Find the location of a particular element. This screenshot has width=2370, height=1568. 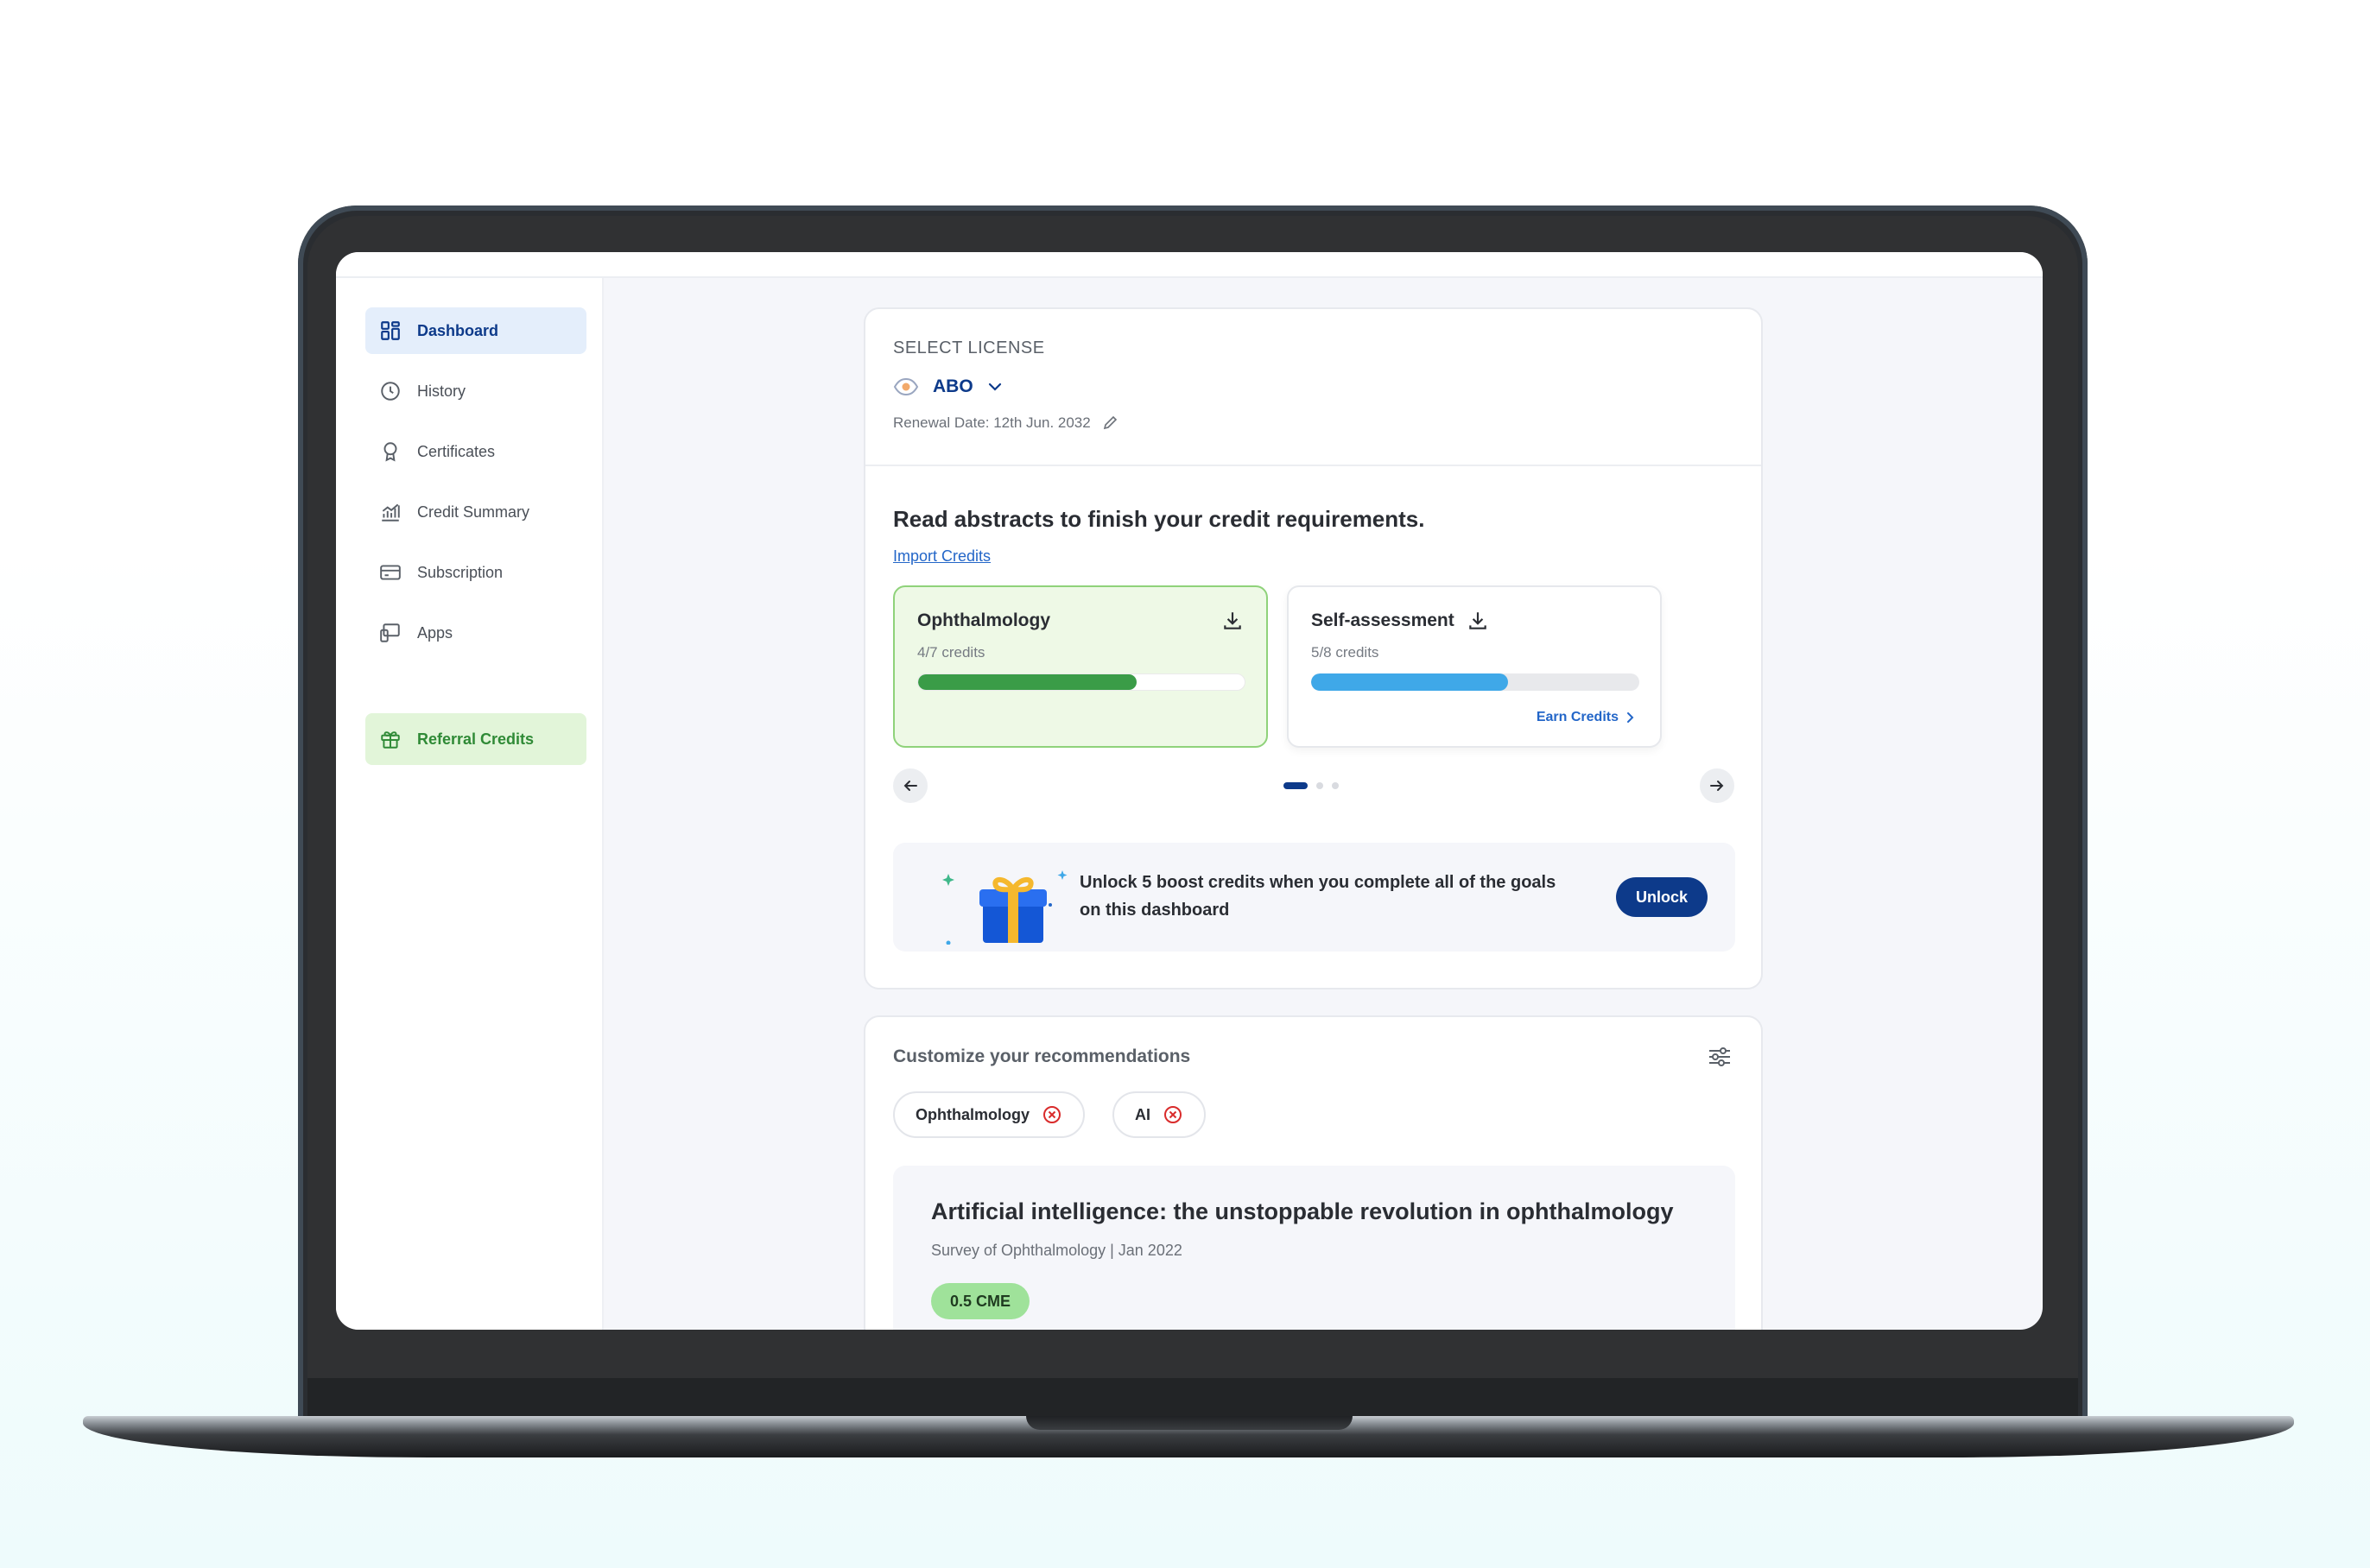

earn-credits-label: Earn Credits is located at coordinates (1577, 717).